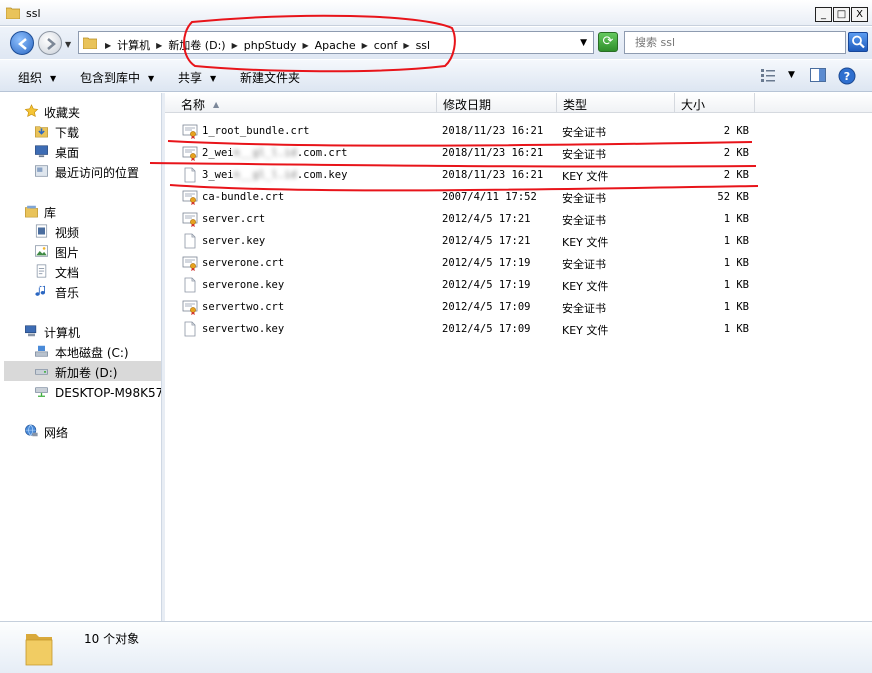  I want to click on sidebar-item-pictures: 图片, so click(82, 251).